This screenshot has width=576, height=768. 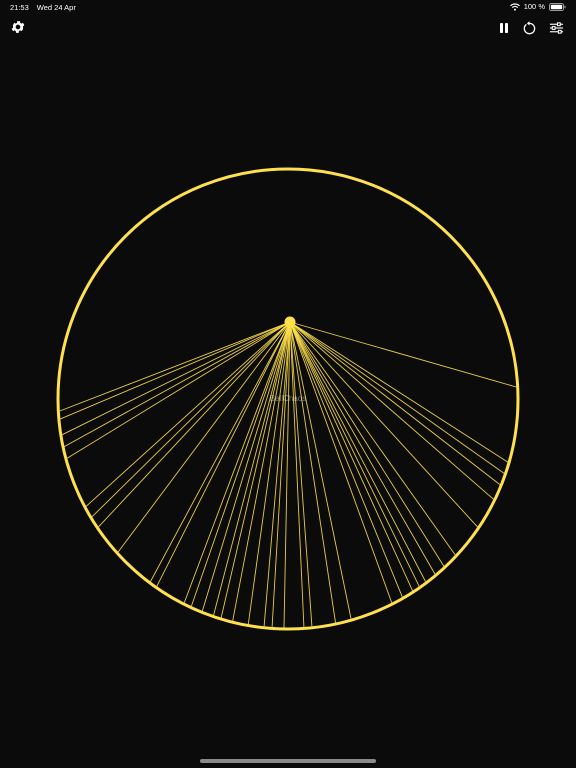 I want to click on ball, so click(x=290, y=322).